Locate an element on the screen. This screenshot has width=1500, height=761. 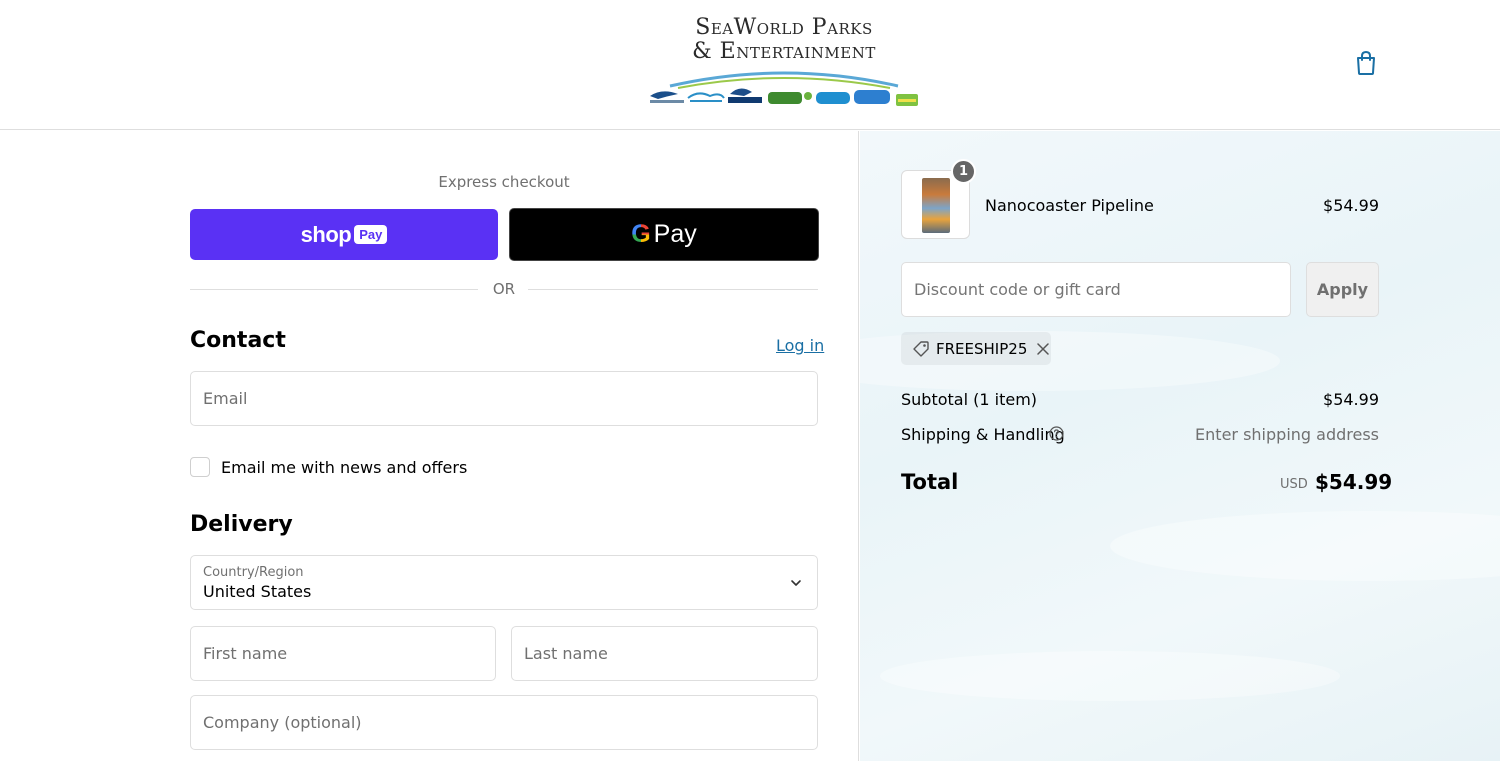
discount-code: FREESHIP25 is located at coordinates (982, 348).